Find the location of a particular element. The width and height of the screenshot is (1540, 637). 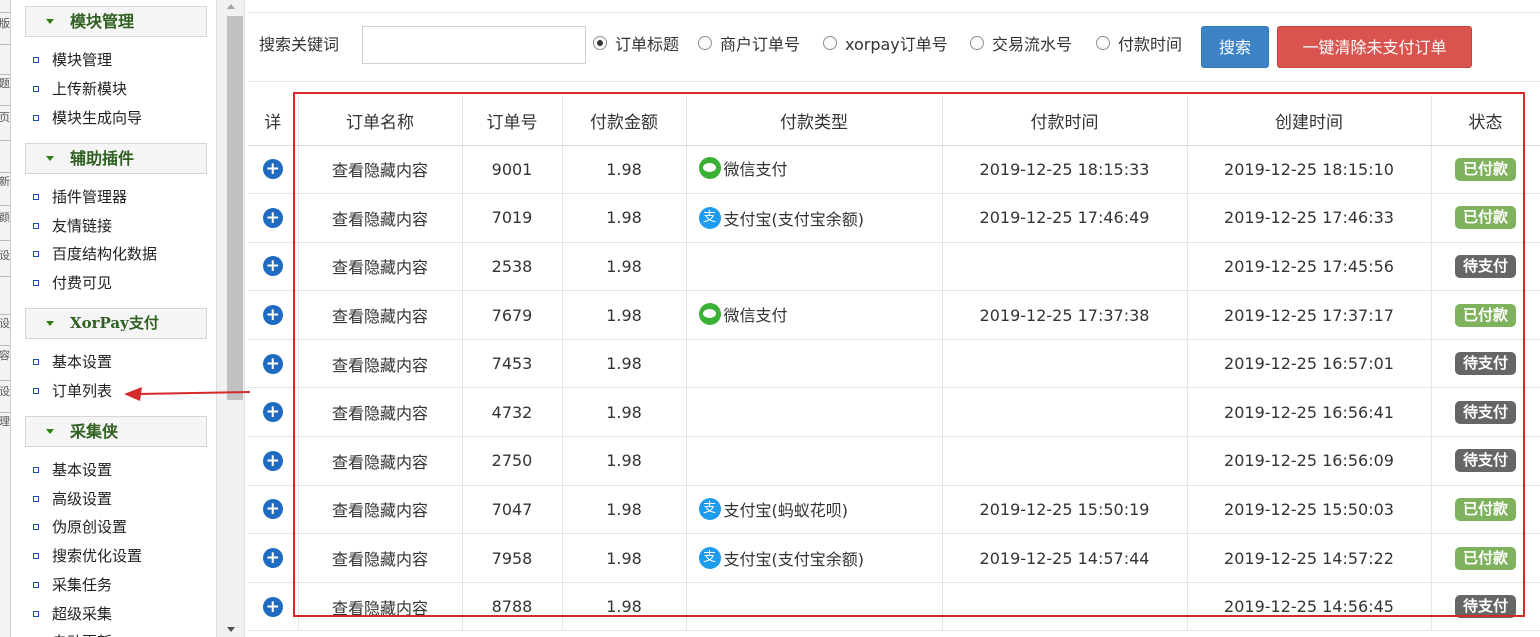

payment-type-label: 支付宝(支付宝余额) is located at coordinates (794, 219).